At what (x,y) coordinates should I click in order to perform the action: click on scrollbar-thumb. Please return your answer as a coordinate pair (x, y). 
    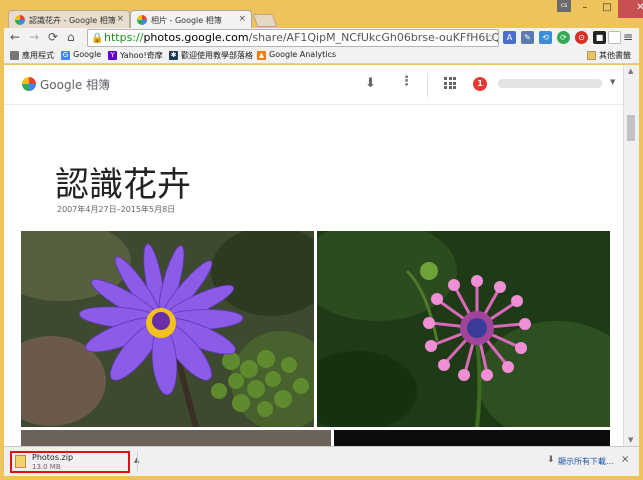
    Looking at the image, I should click on (631, 128).